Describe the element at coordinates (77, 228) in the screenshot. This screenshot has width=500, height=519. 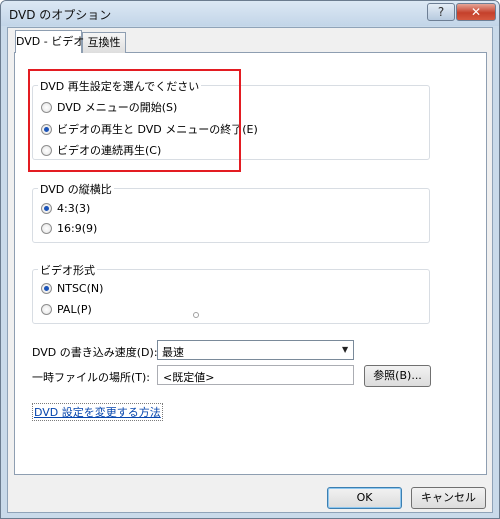
I see `radio-label: 16:9(9)` at that location.